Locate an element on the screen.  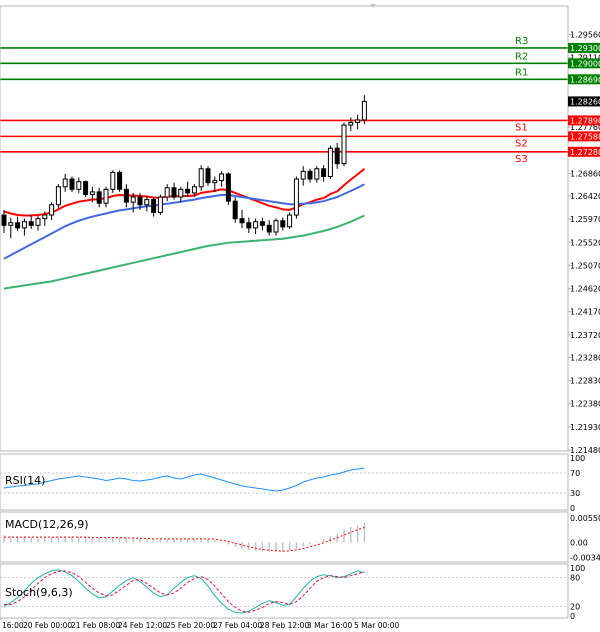
price-tick-label: 1.21930 is located at coordinates (585, 427).